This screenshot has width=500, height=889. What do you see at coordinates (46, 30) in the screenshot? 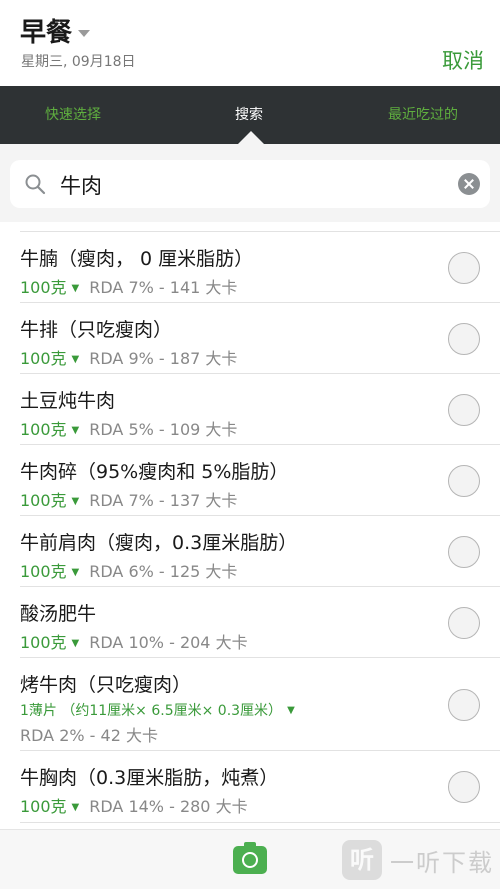
I see `page-title: 早餐` at bounding box center [46, 30].